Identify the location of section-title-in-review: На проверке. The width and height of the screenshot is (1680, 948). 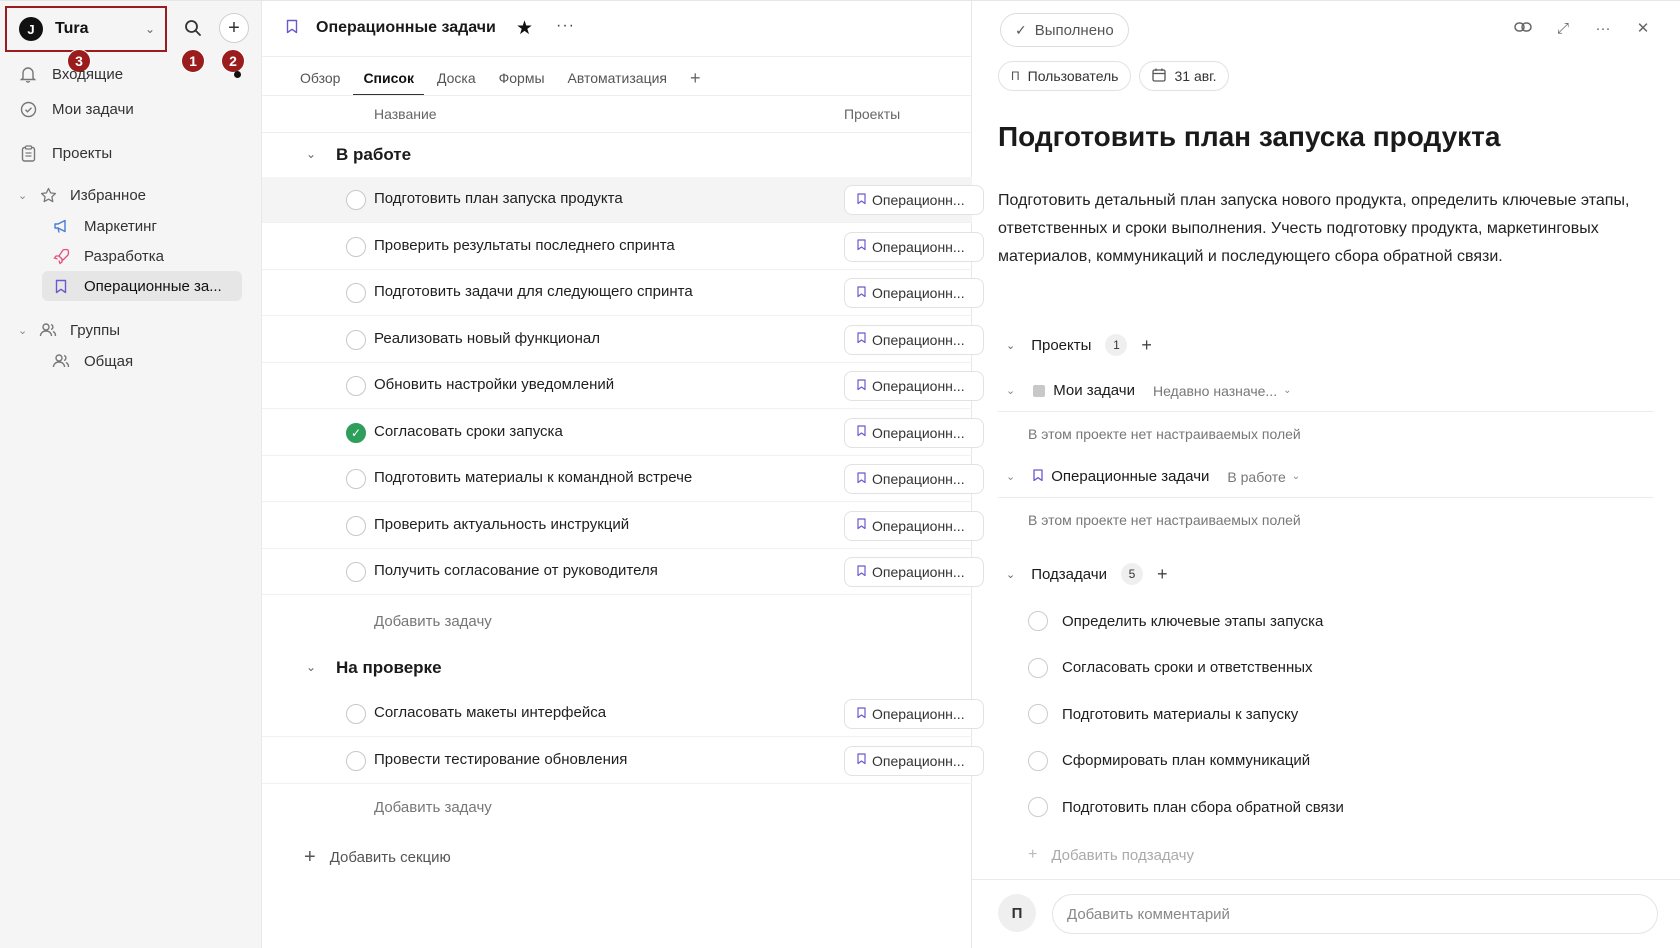
(389, 668).